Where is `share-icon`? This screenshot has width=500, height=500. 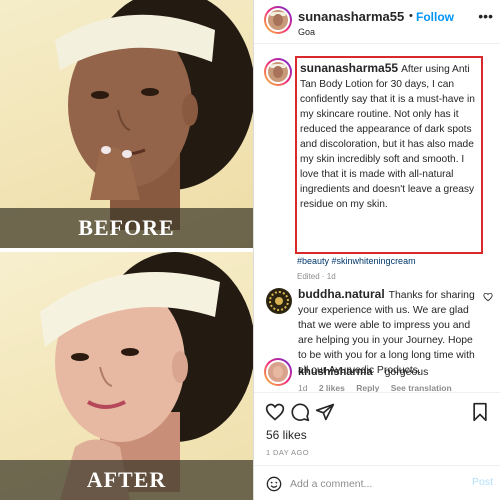 share-icon is located at coordinates (325, 412).